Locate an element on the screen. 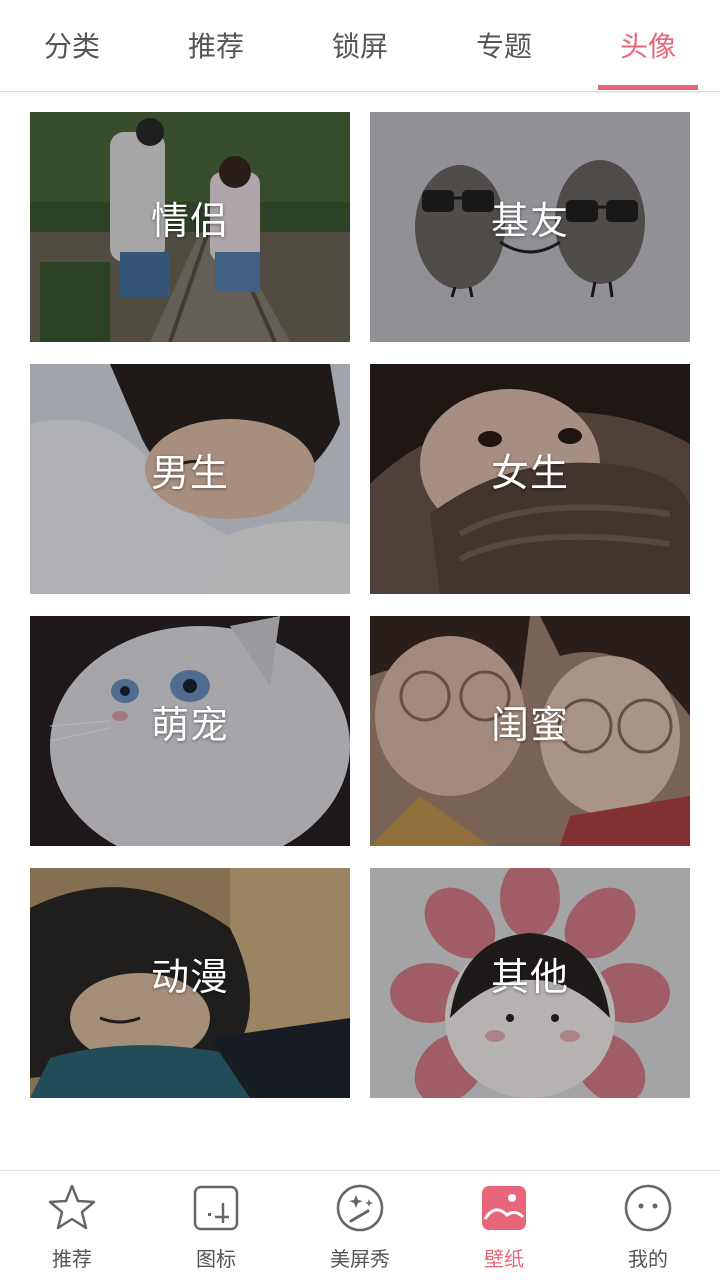  category-card-other: 其他 is located at coordinates (530, 983).